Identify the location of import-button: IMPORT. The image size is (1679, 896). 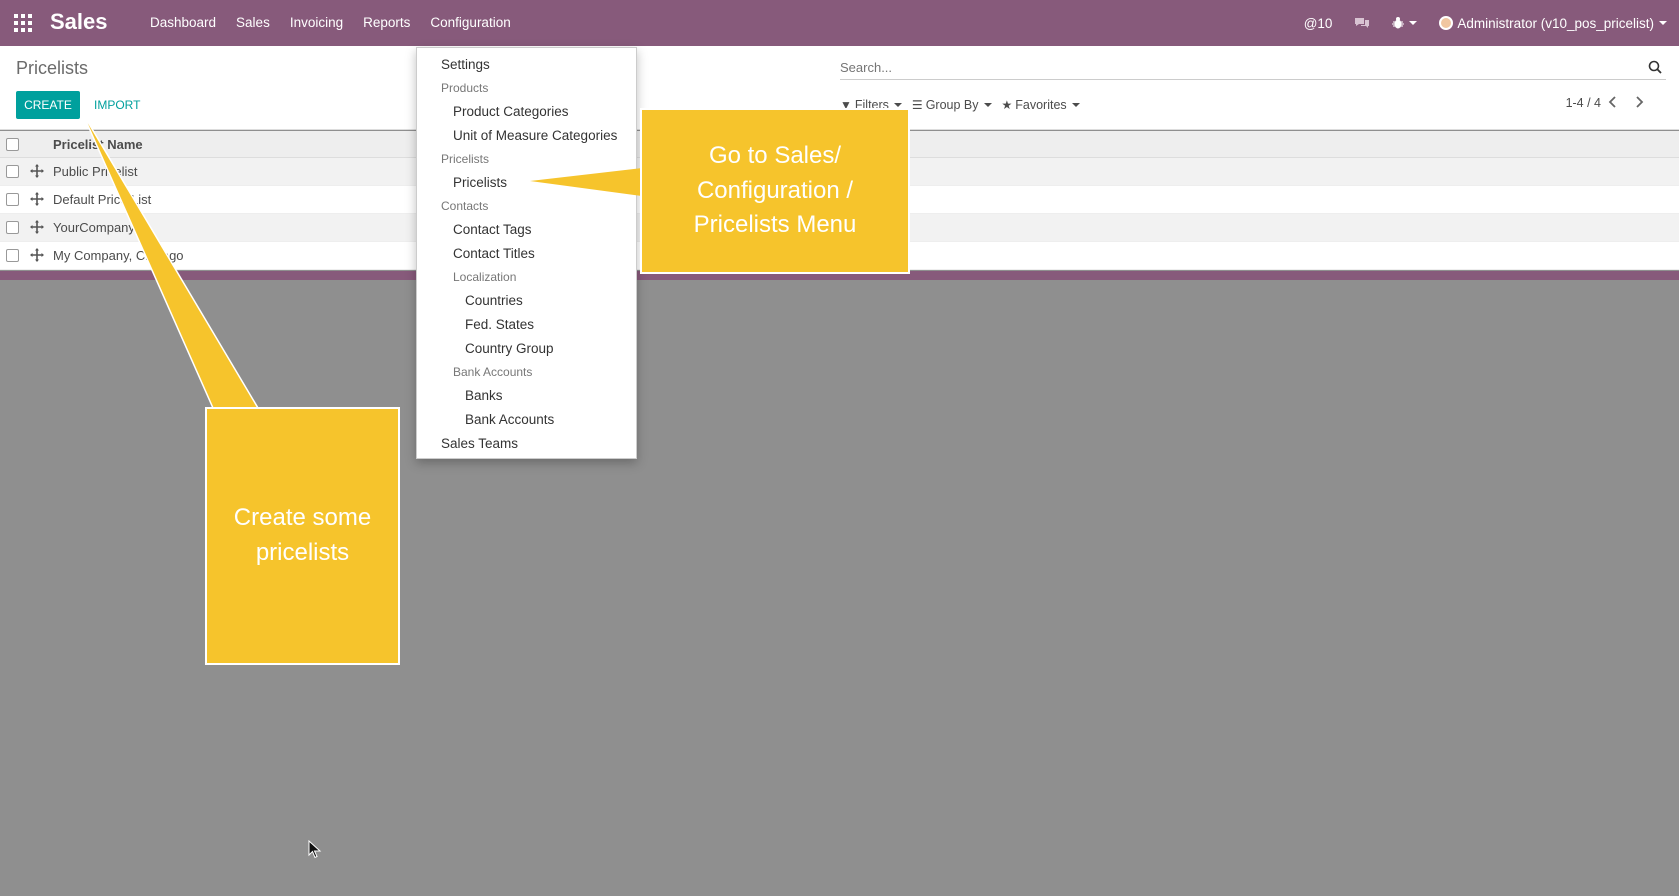
(117, 105).